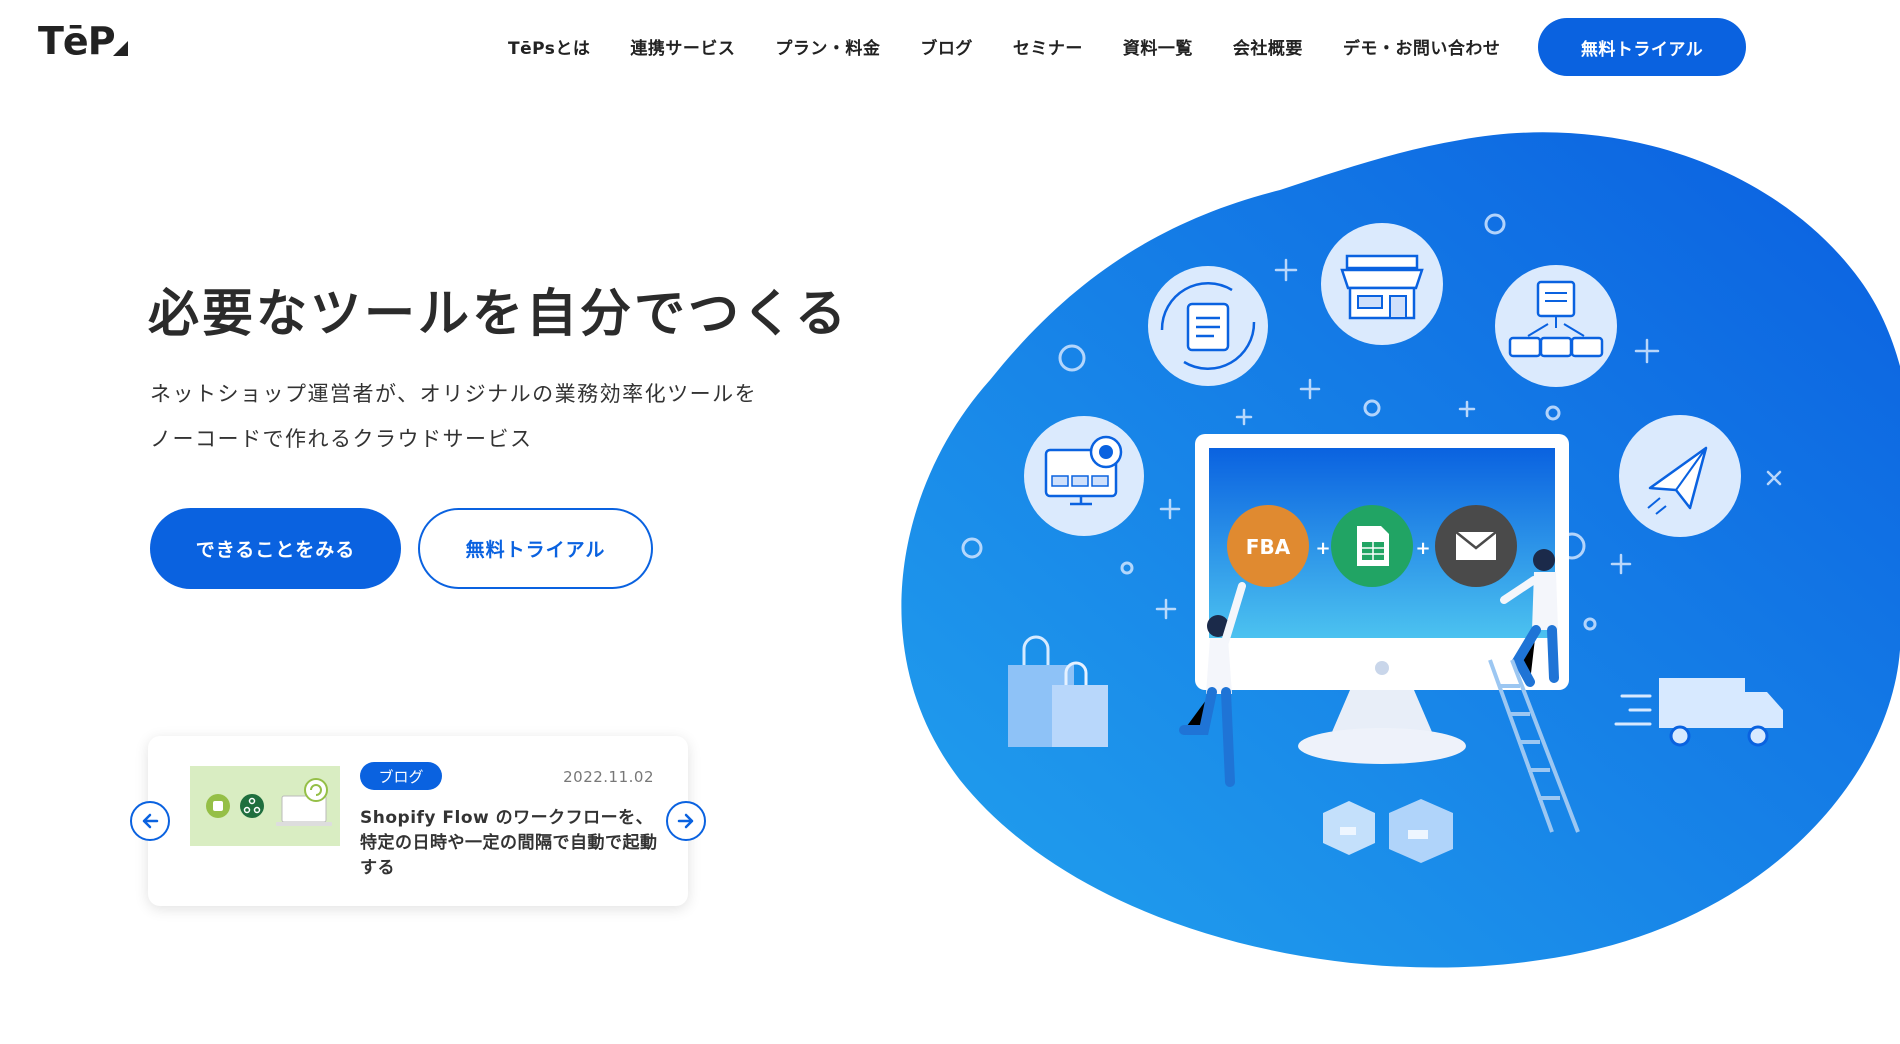  Describe the element at coordinates (83, 41) in the screenshot. I see `site-logo: TēP` at that location.